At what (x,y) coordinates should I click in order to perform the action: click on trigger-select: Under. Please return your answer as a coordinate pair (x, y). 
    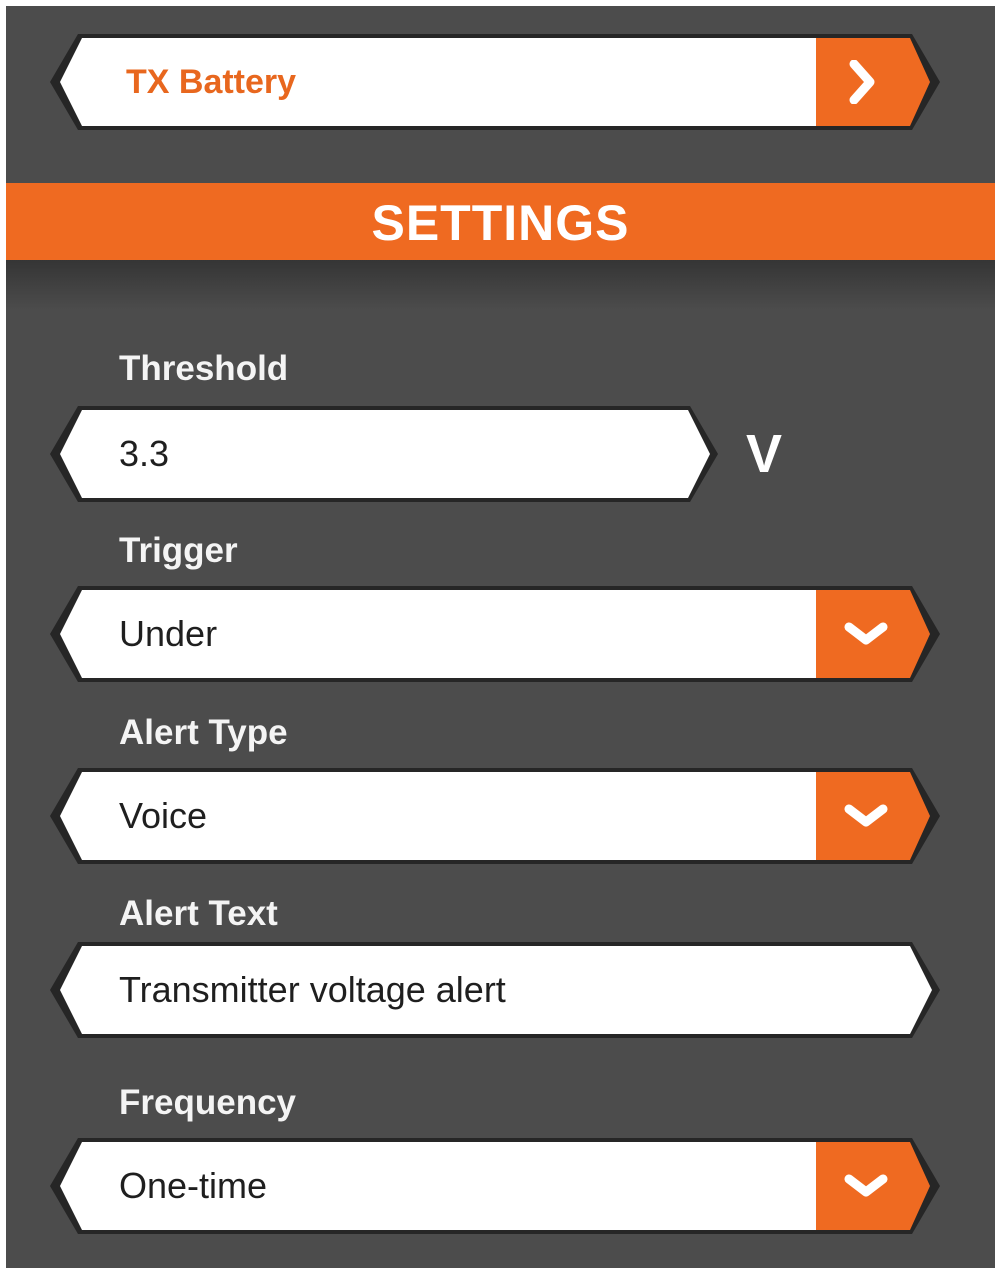
    Looking at the image, I should click on (501, 634).